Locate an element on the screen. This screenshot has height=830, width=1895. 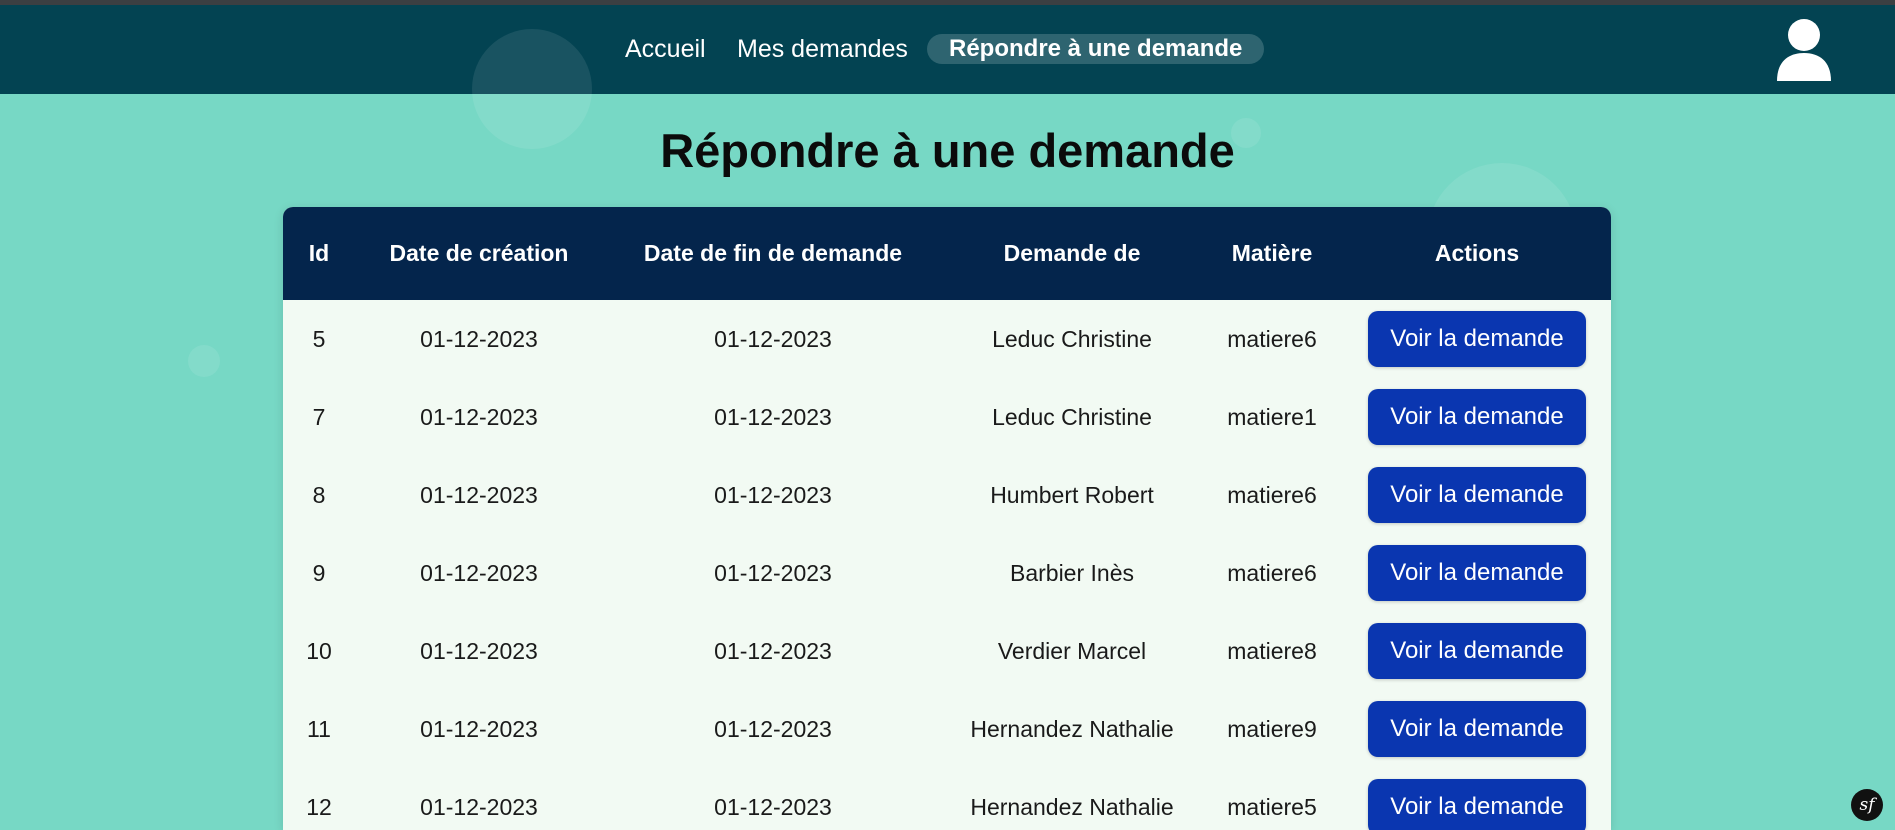
cell-matiere: matiere1 is located at coordinates (1272, 416).